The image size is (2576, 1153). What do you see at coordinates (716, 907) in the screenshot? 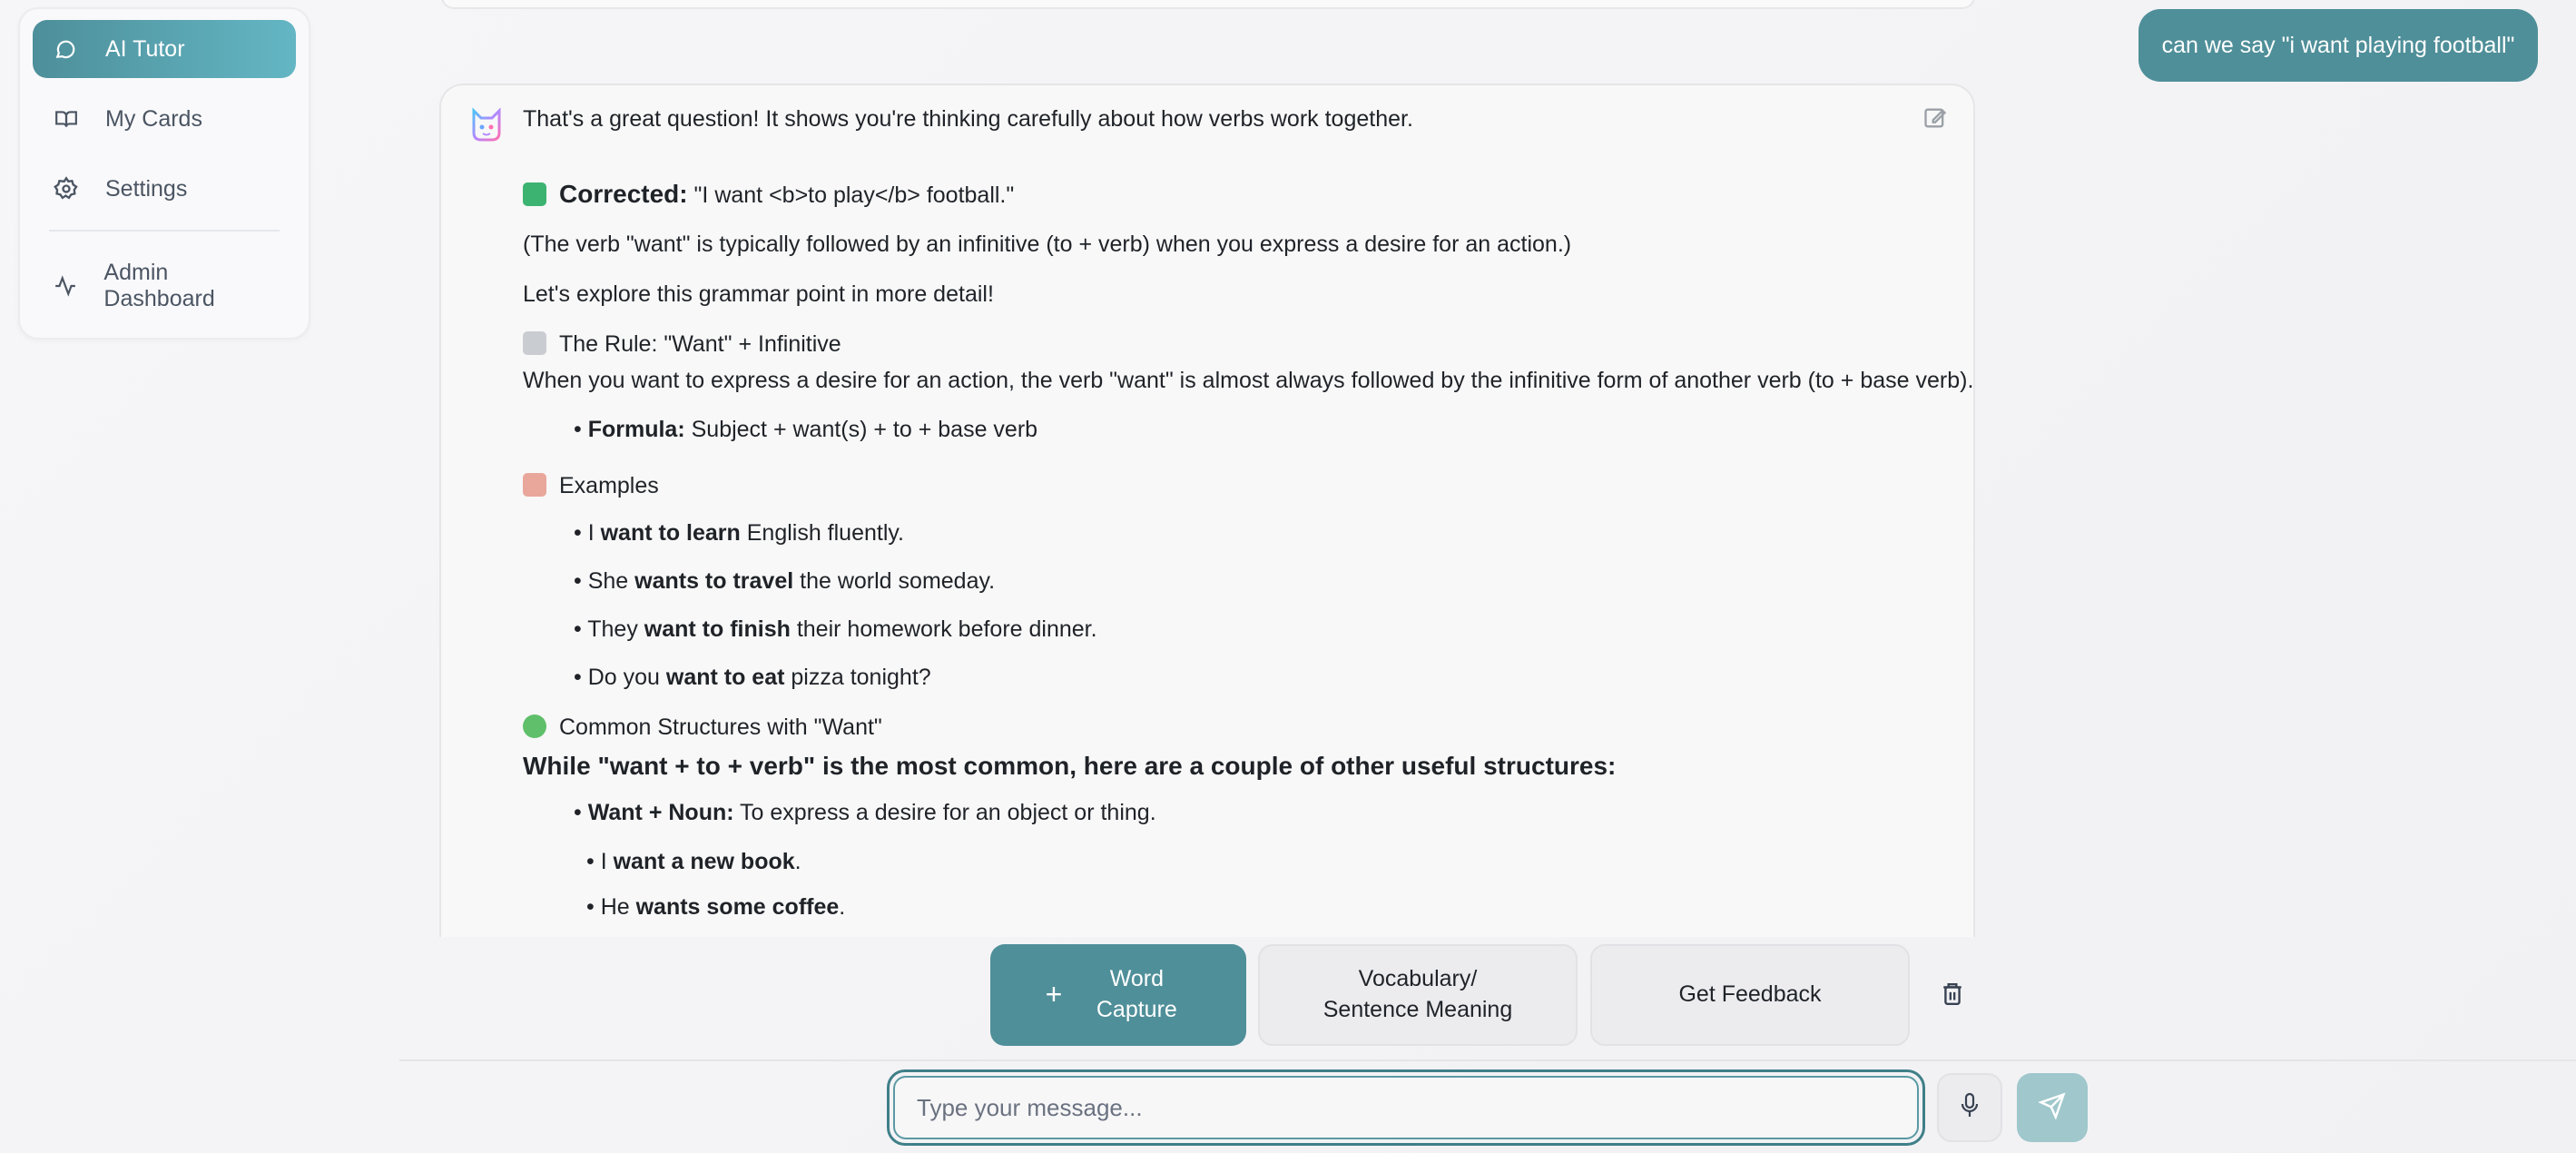
I see `list-item: • He wants some coffee.` at bounding box center [716, 907].